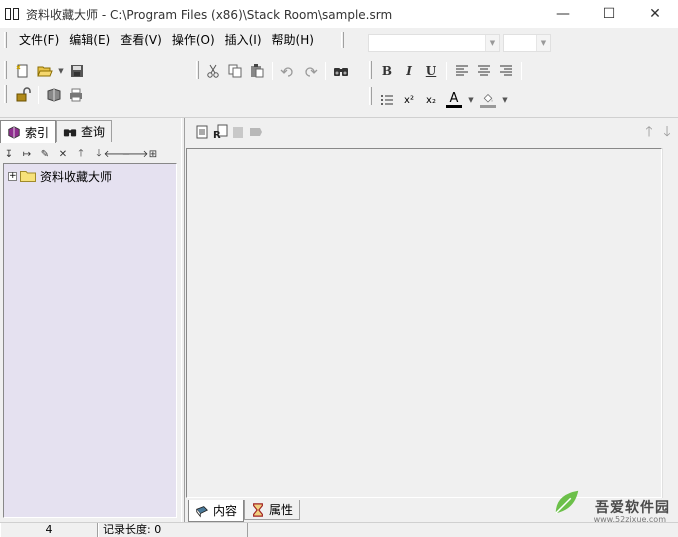 This screenshot has width=678, height=537. What do you see at coordinates (76, 176) in the screenshot?
I see `tree-node-label: 资料收藏大师` at bounding box center [76, 176].